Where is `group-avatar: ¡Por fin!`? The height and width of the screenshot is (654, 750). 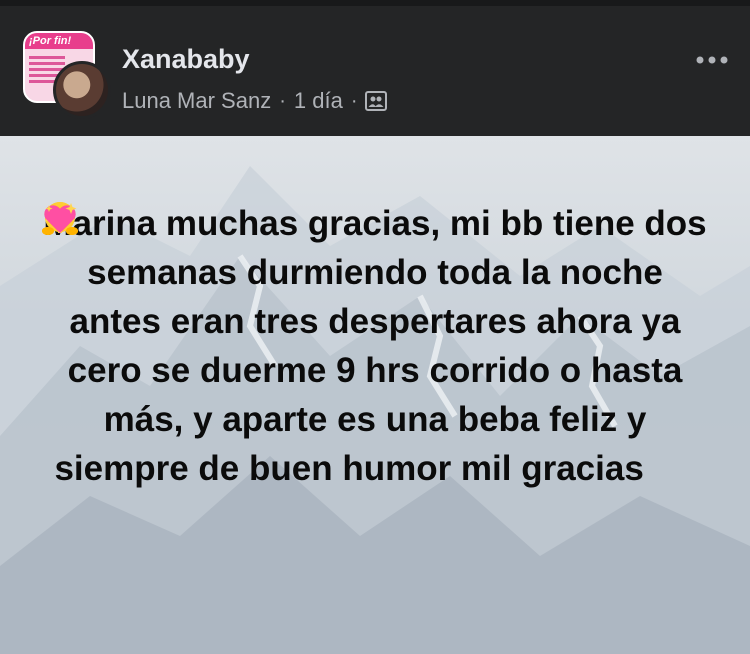 group-avatar: ¡Por fin! is located at coordinates (67, 75).